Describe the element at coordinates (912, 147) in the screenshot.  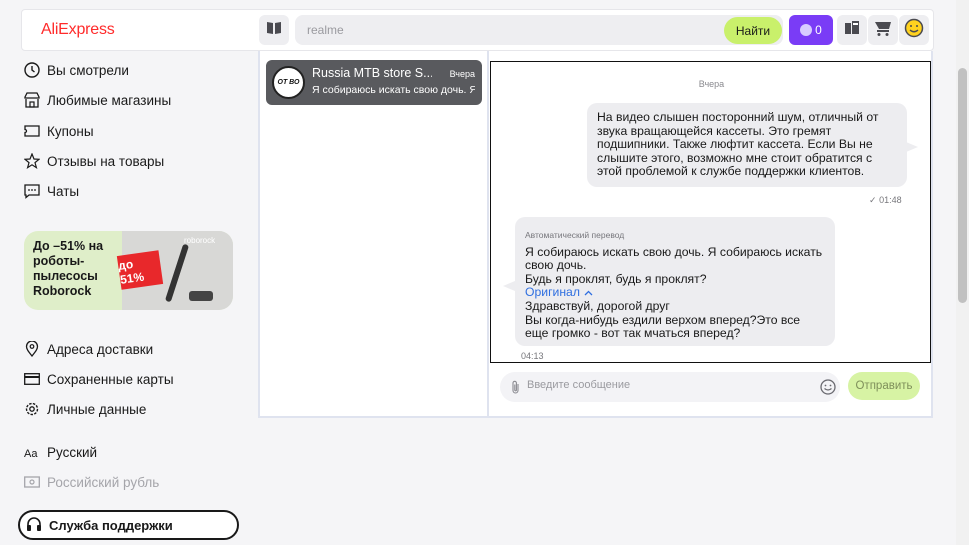
I see `outgoing-message-tail` at that location.